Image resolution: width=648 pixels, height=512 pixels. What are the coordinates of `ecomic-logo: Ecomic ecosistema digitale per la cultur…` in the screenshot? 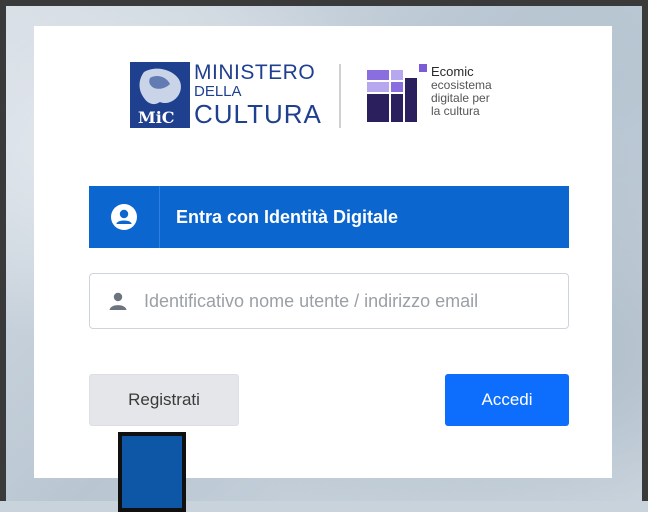 It's located at (452, 97).